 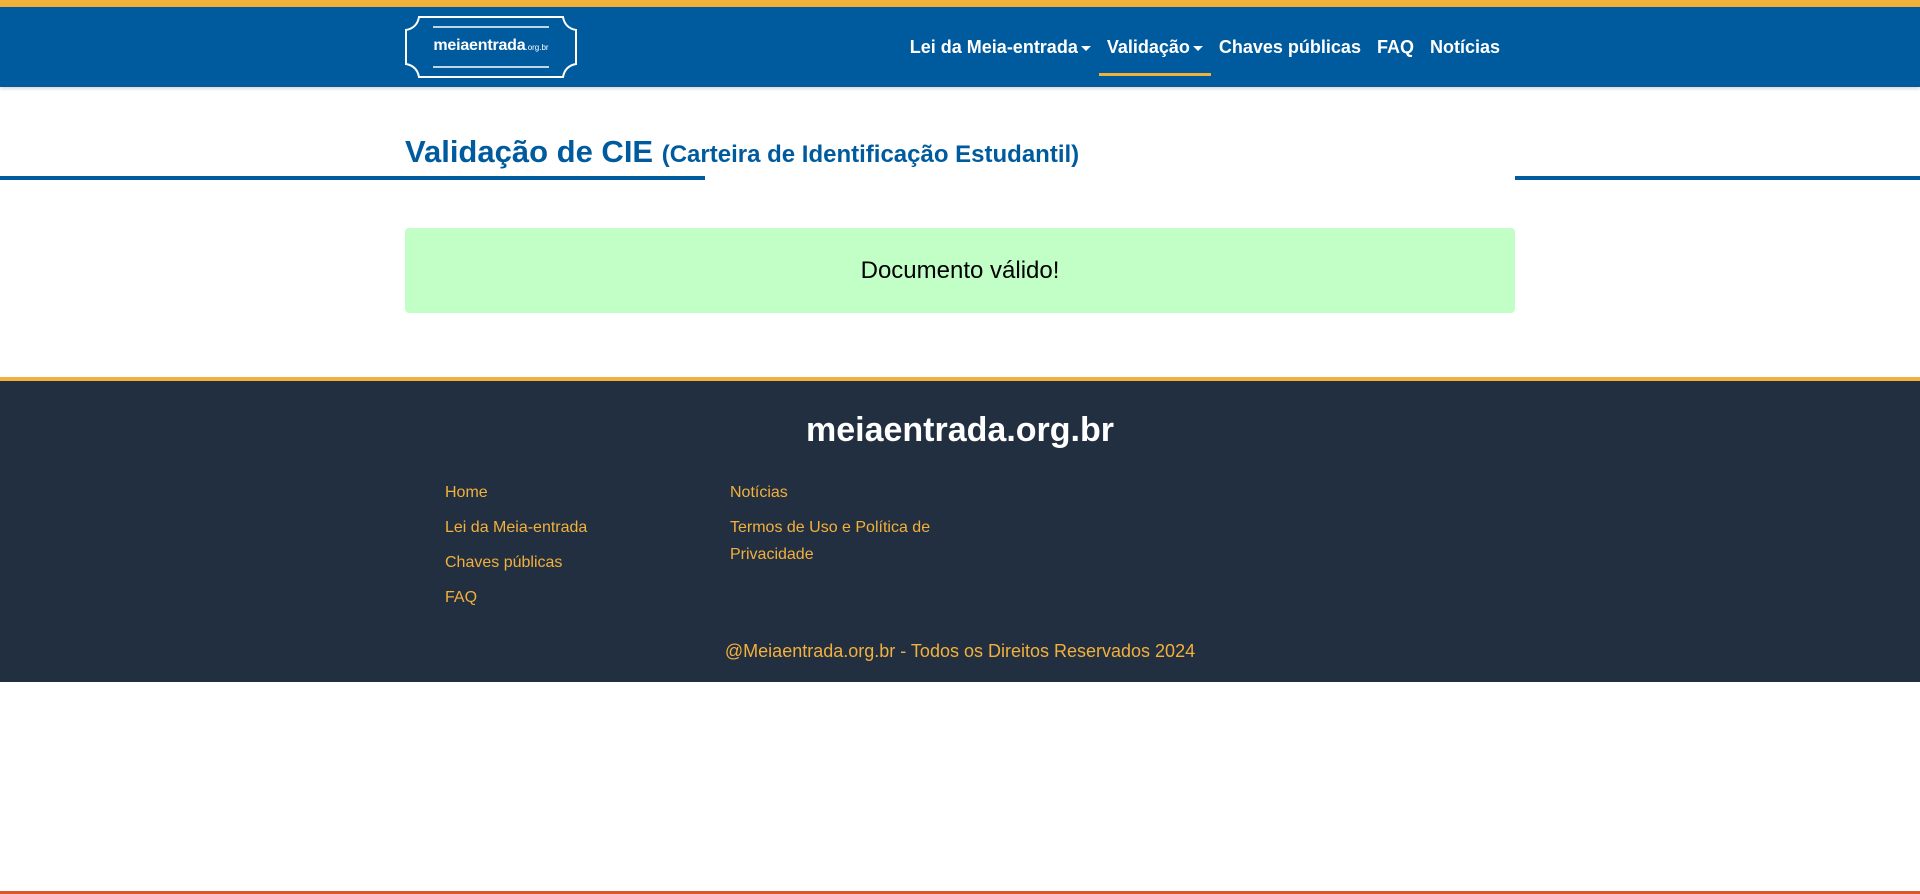 I want to click on nav-label: FAQ, so click(x=1395, y=46).